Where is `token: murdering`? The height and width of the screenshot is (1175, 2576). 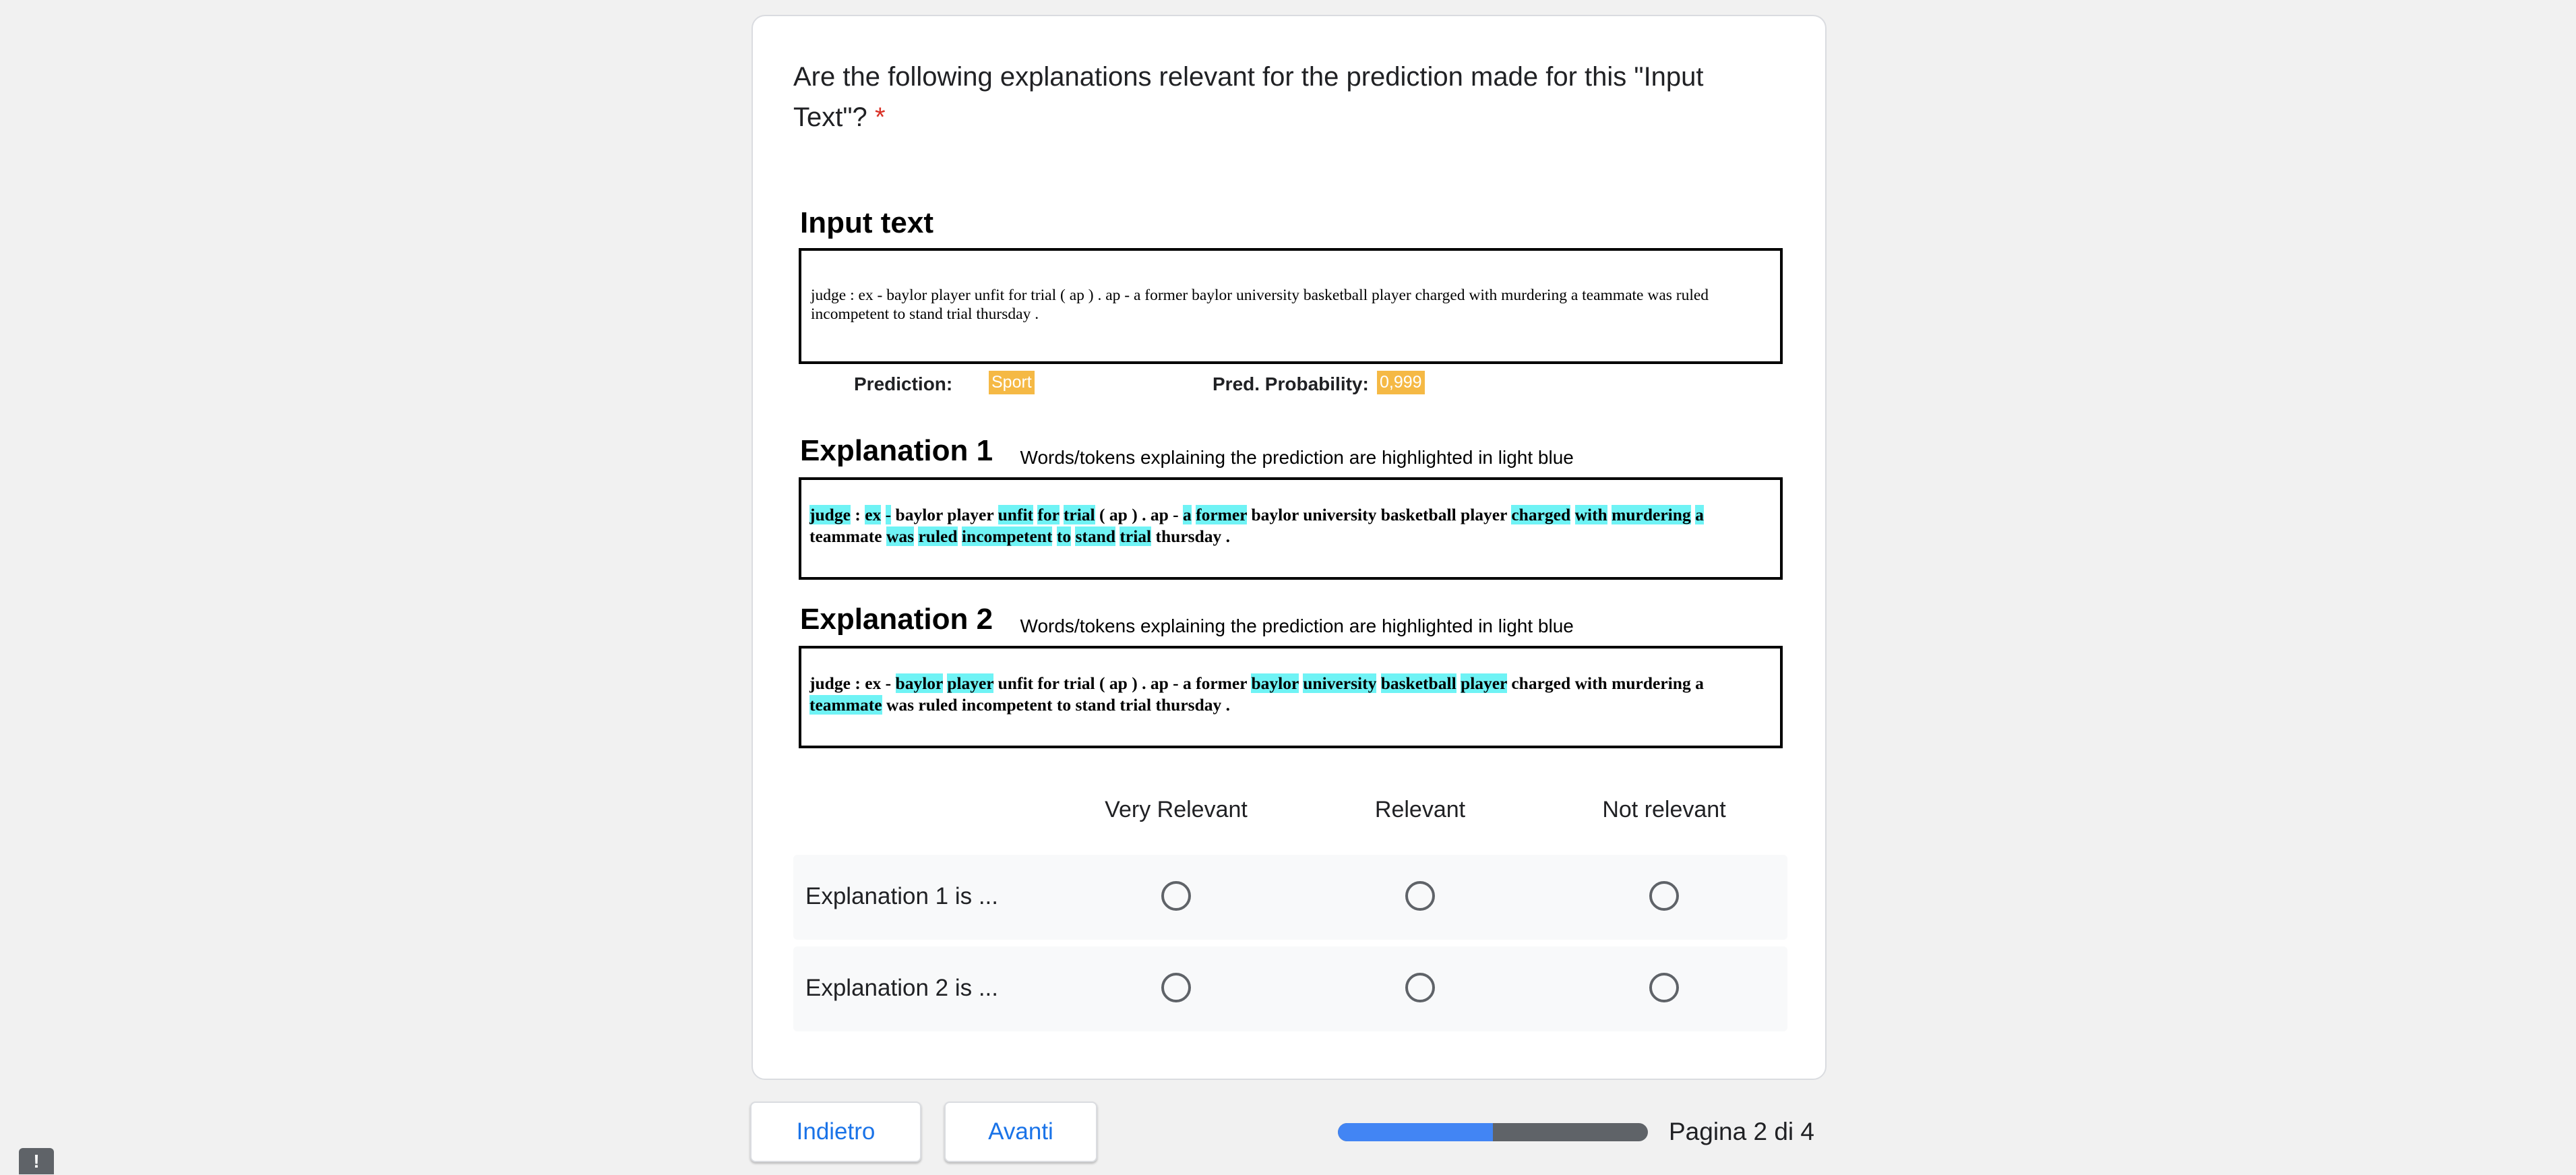 token: murdering is located at coordinates (1652, 683).